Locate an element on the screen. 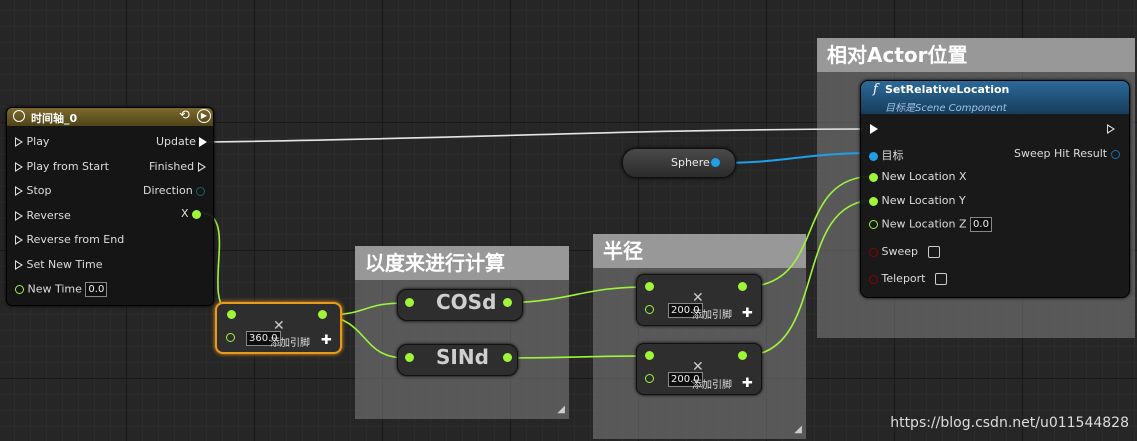 The width and height of the screenshot is (1137, 441). enum-pin-icon is located at coordinates (201, 191).